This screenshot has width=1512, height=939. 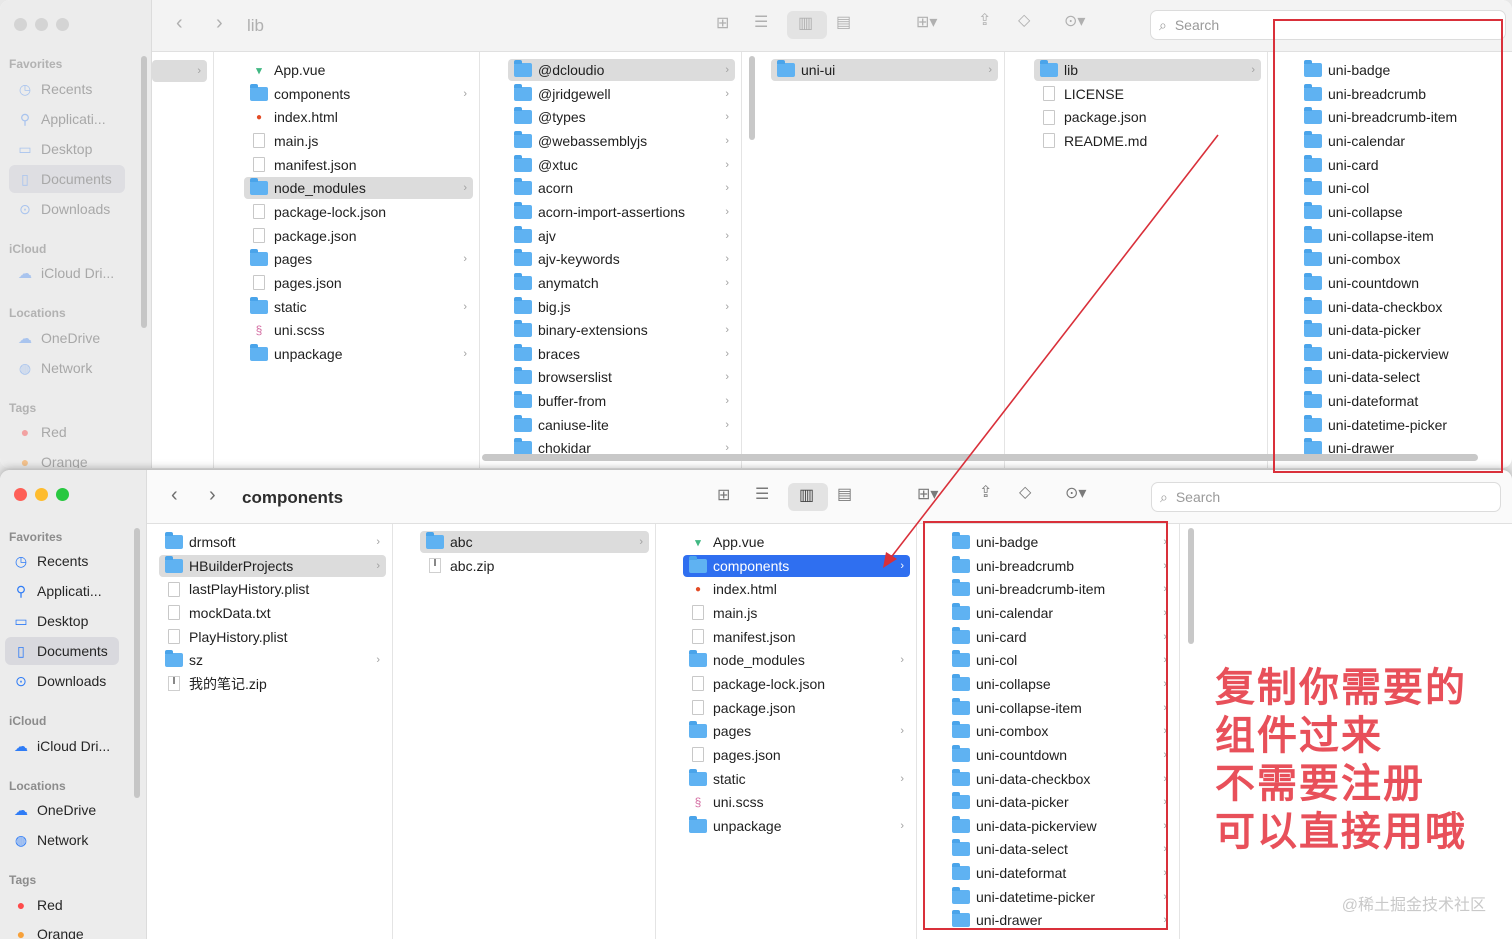 What do you see at coordinates (174, 495) in the screenshot?
I see `back-button: ‹` at bounding box center [174, 495].